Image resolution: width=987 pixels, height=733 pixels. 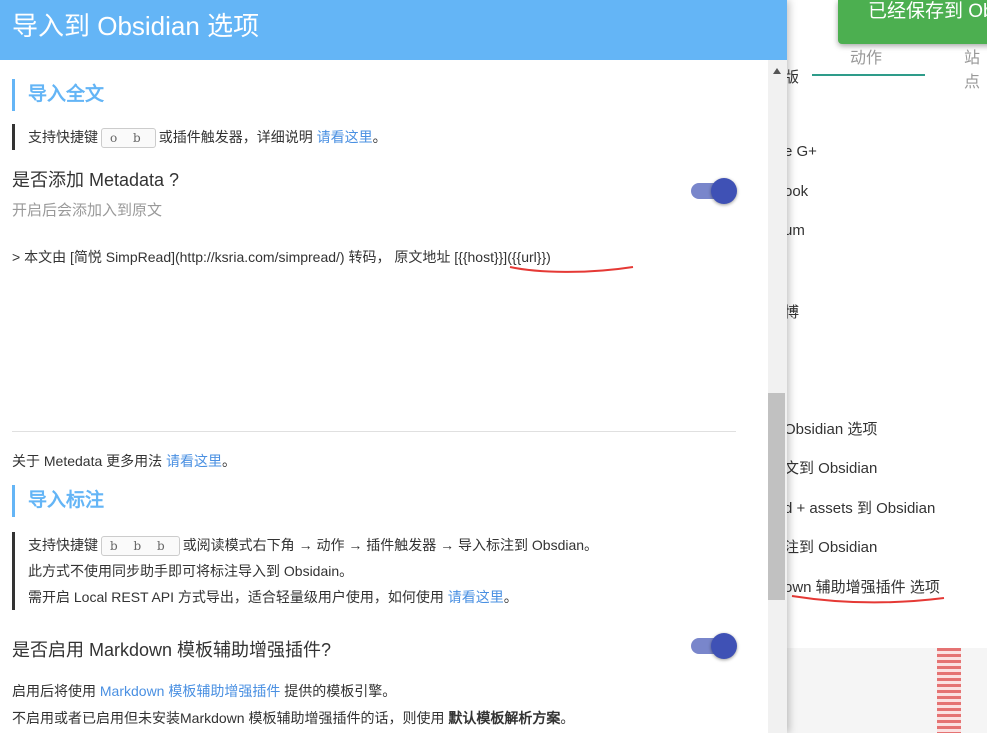 I want to click on hint-text: 需开启 Local REST API 方式导出，适合轻量级用户使用，如何使用, so click(x=236, y=597).